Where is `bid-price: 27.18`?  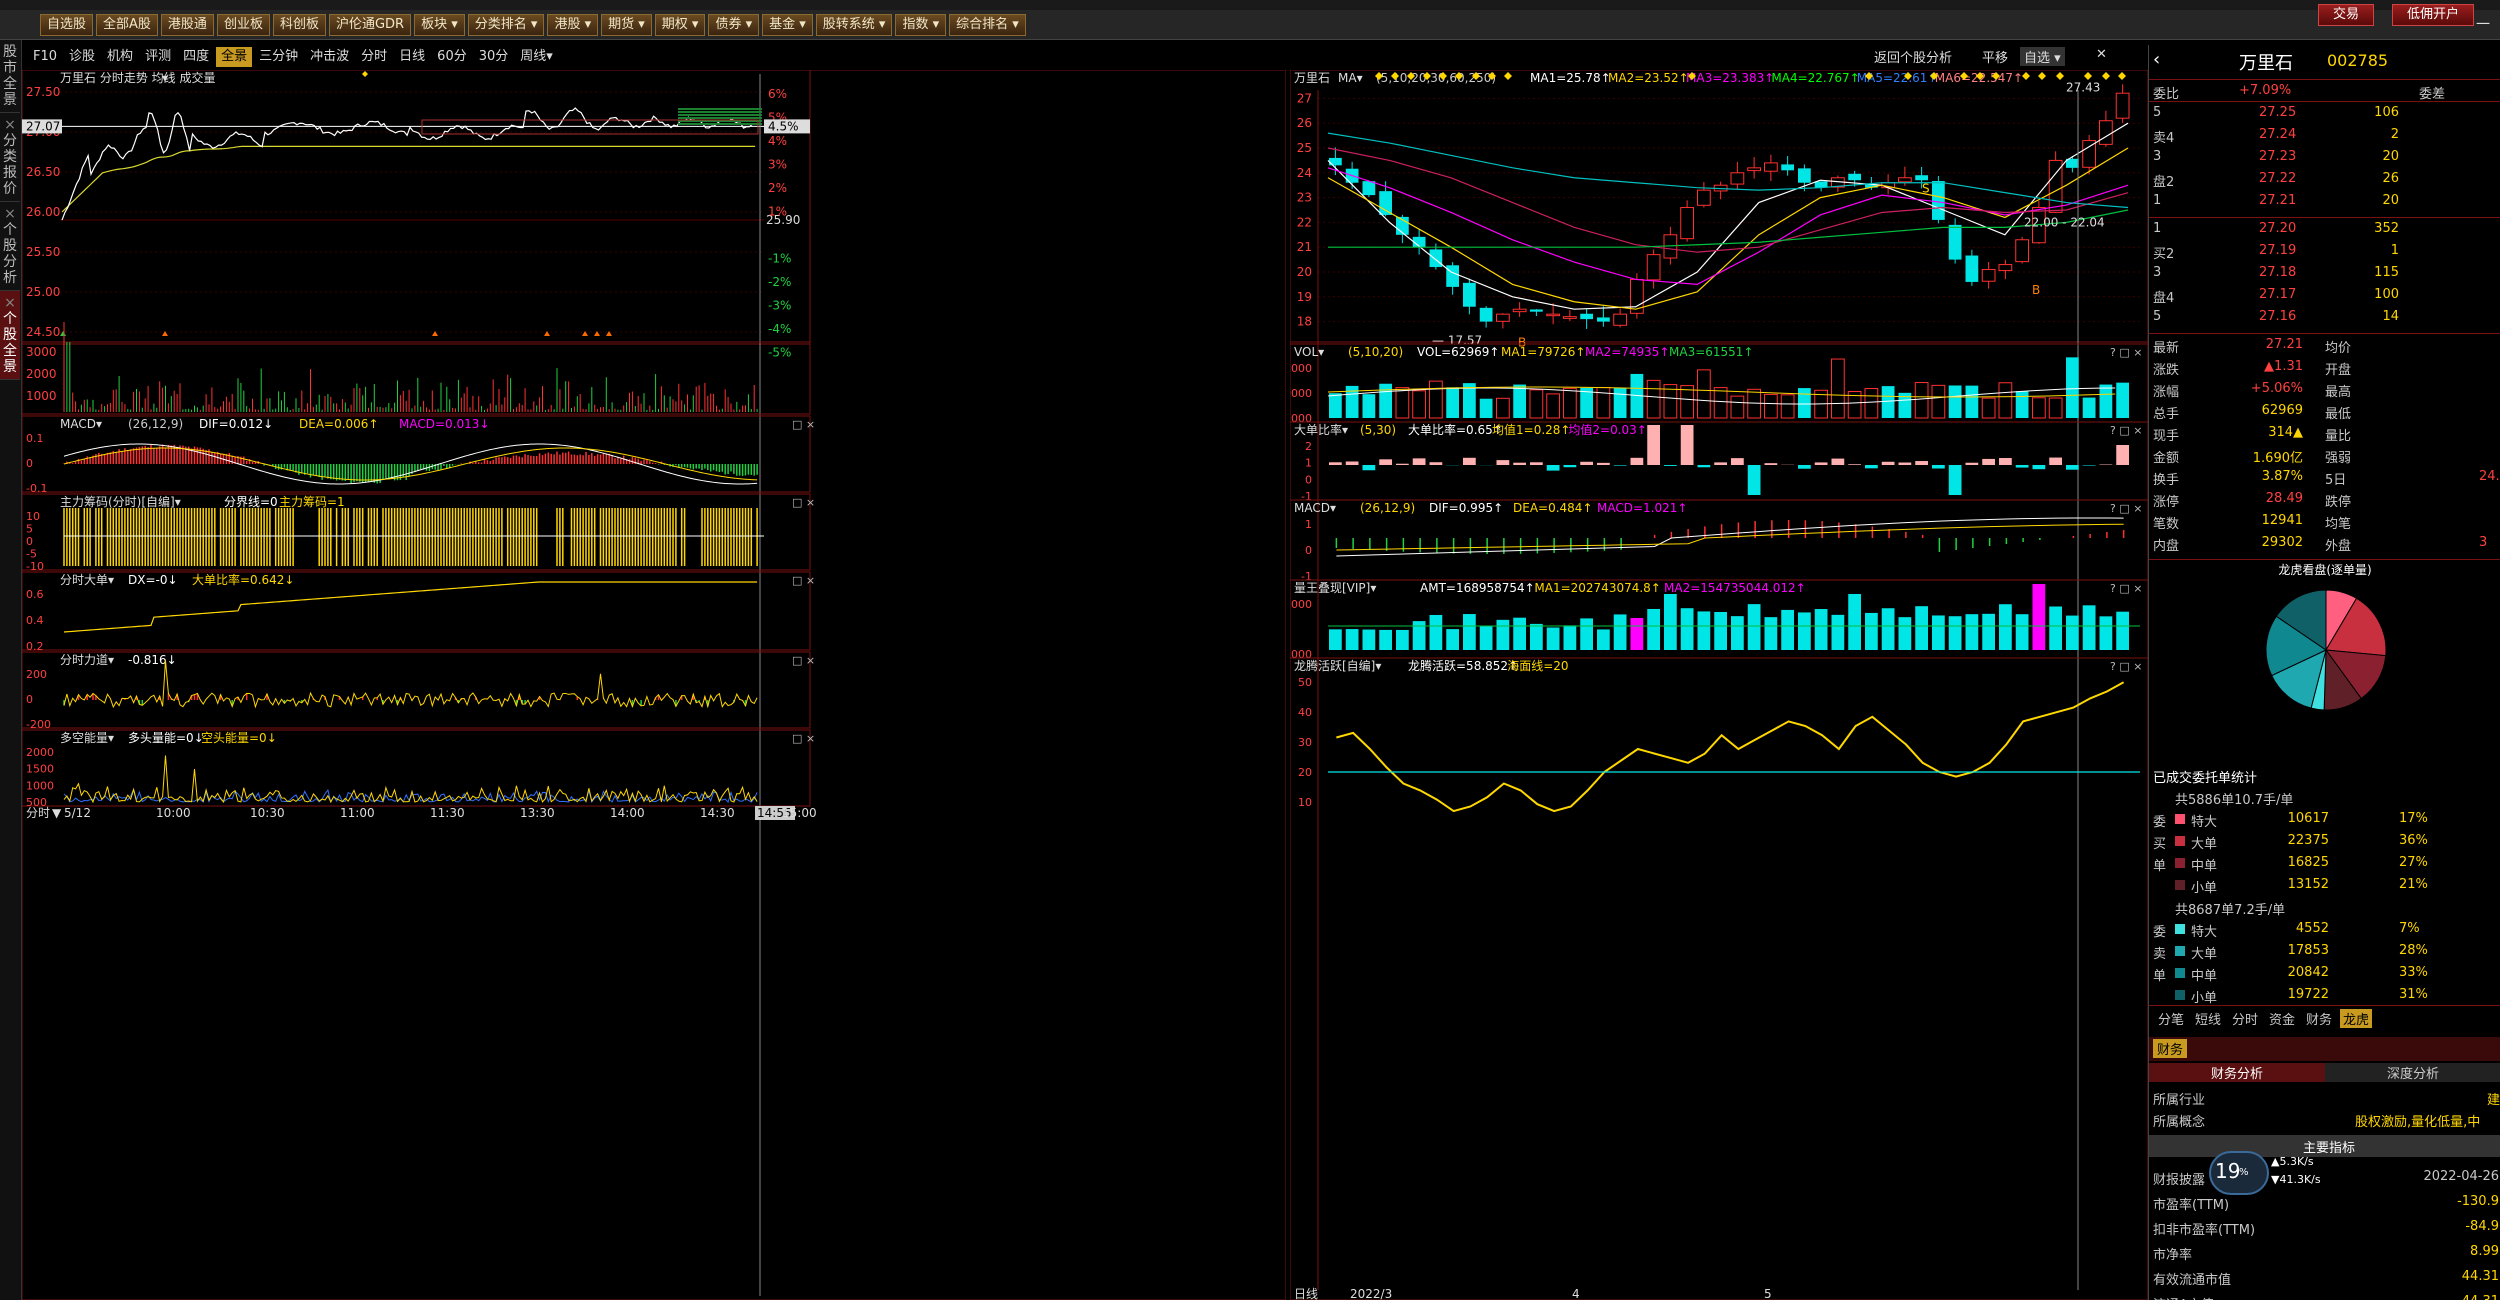 bid-price: 27.18 is located at coordinates (2278, 272).